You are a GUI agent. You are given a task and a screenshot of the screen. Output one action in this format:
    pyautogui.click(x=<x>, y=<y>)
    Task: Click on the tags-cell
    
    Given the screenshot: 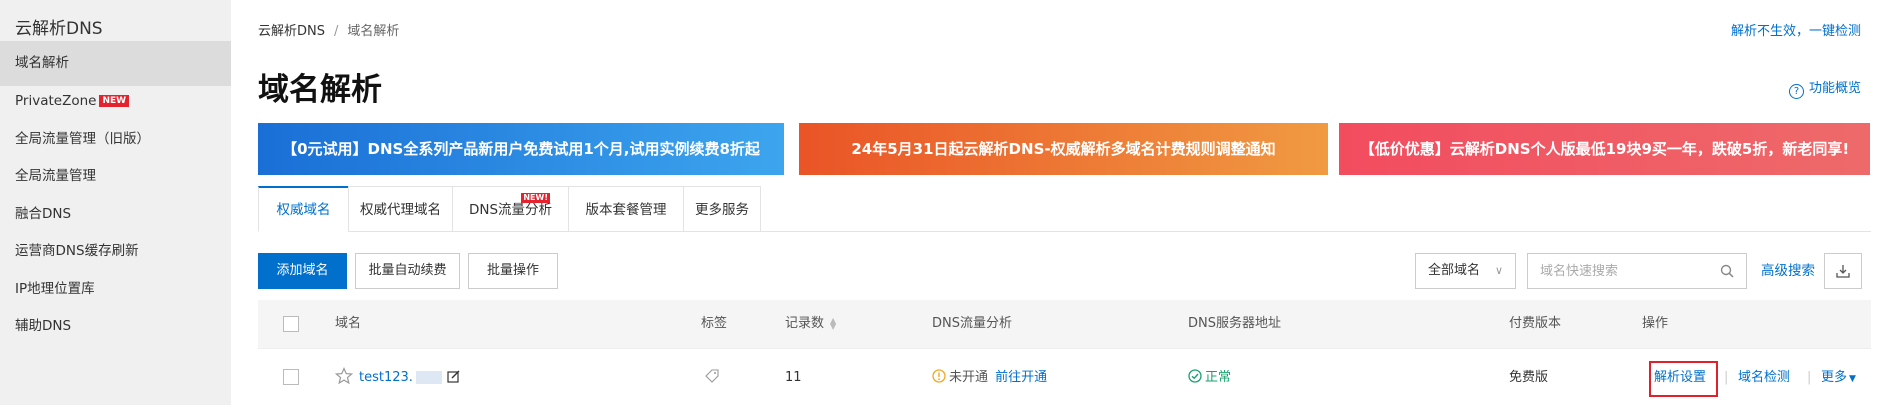 What is the action you would take?
    pyautogui.click(x=712, y=377)
    